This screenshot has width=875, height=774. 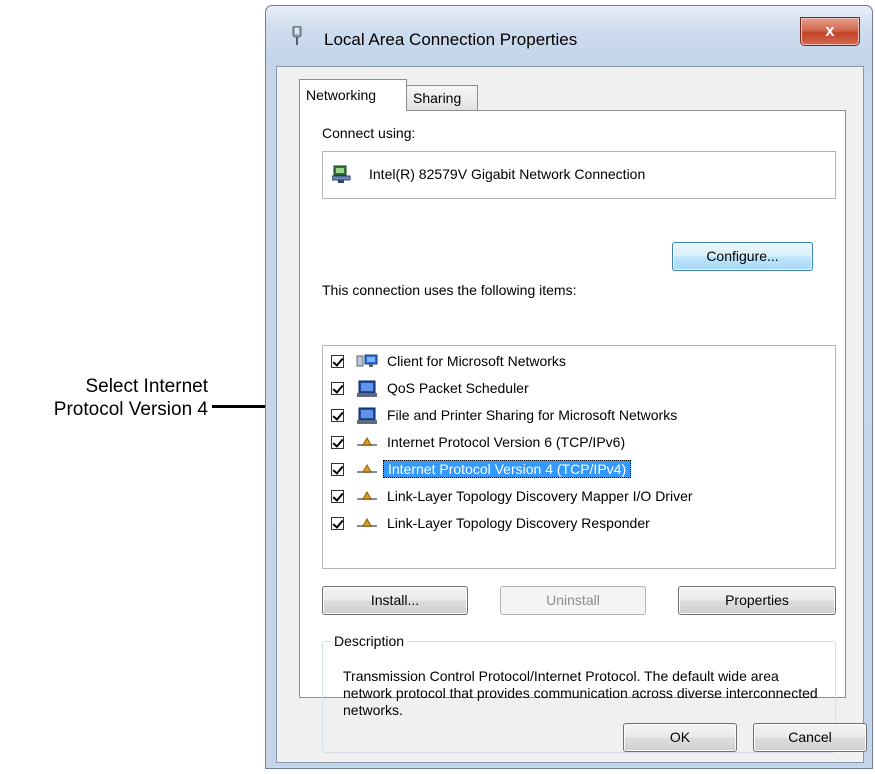 What do you see at coordinates (146, 386) in the screenshot?
I see `callout-line-1: Select Internet` at bounding box center [146, 386].